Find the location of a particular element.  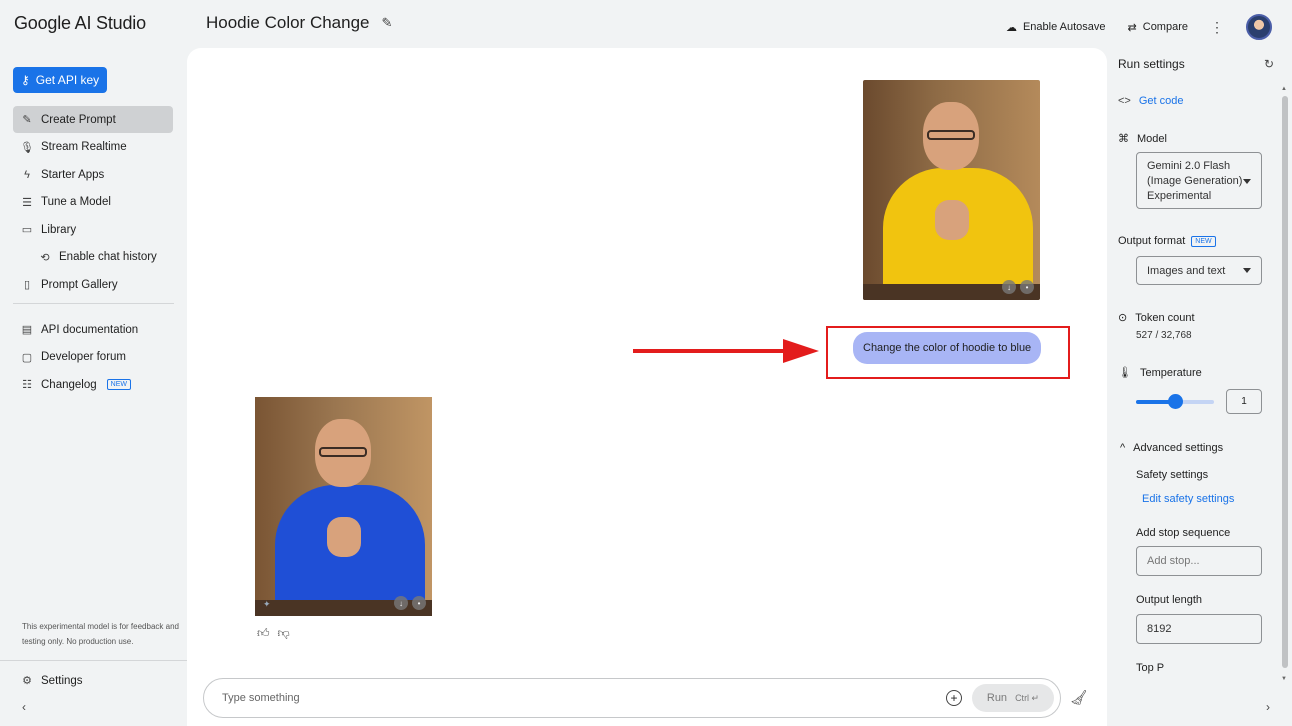

model-icon: ⌘ is located at coordinates (1123, 139).